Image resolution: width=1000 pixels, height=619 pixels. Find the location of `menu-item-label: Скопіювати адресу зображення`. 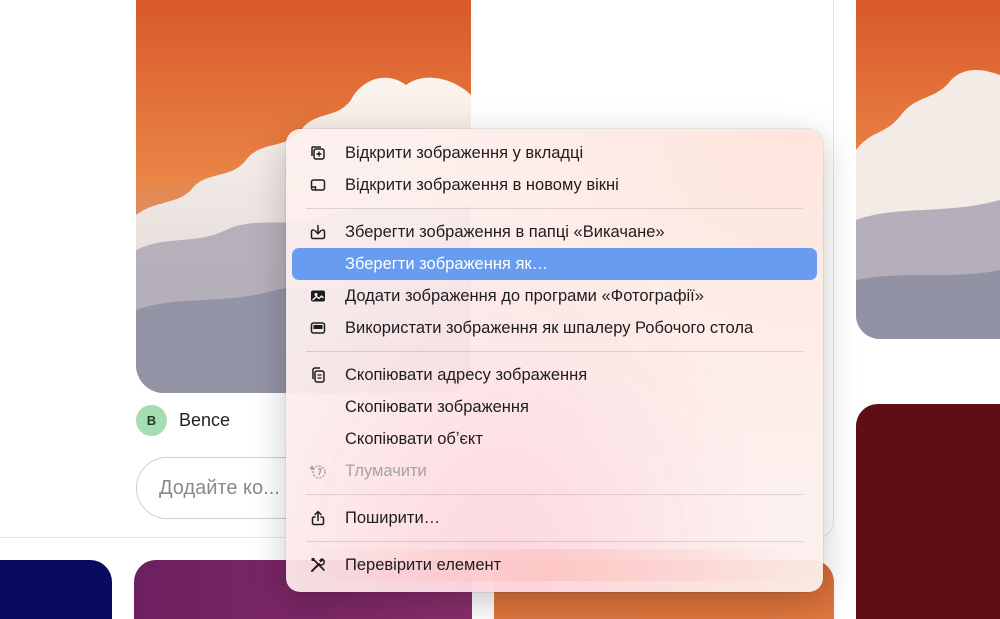

menu-item-label: Скопіювати адресу зображення is located at coordinates (466, 374).